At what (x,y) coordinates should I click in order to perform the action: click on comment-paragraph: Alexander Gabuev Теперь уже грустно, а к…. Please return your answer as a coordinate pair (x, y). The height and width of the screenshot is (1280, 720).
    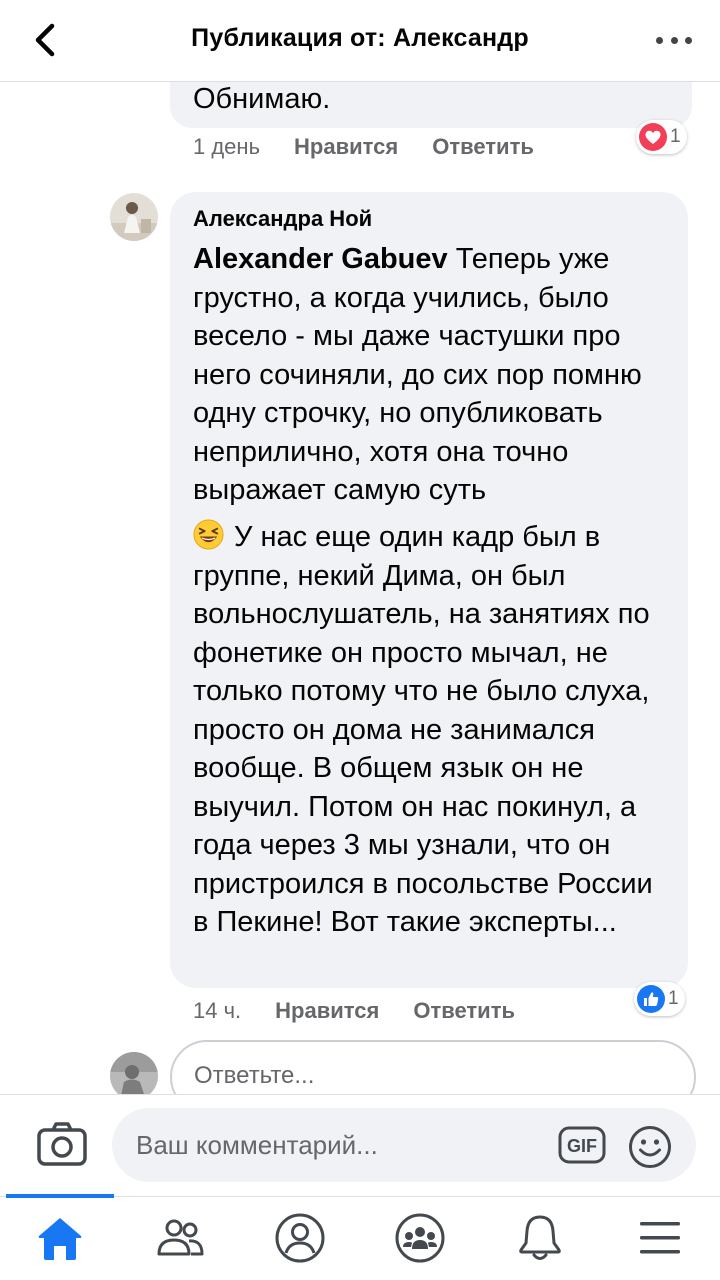
    Looking at the image, I should click on (433, 375).